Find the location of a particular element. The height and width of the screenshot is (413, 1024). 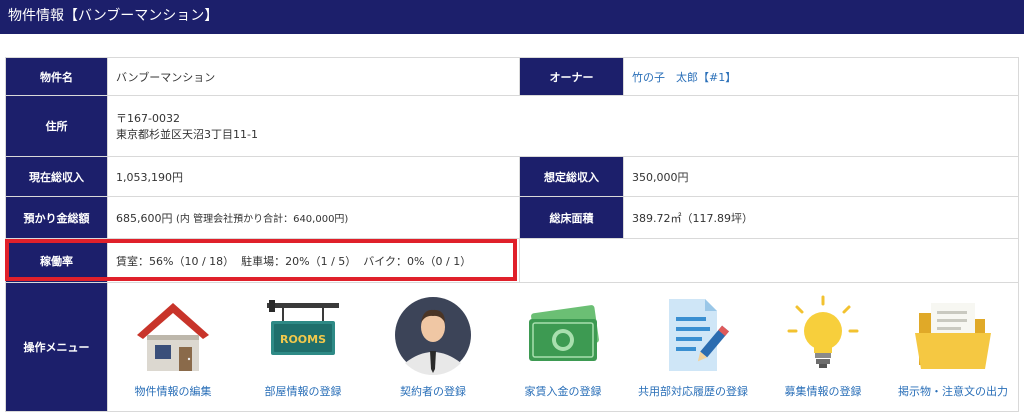

rooms-sign-icon: ROOMS is located at coordinates (303, 335).